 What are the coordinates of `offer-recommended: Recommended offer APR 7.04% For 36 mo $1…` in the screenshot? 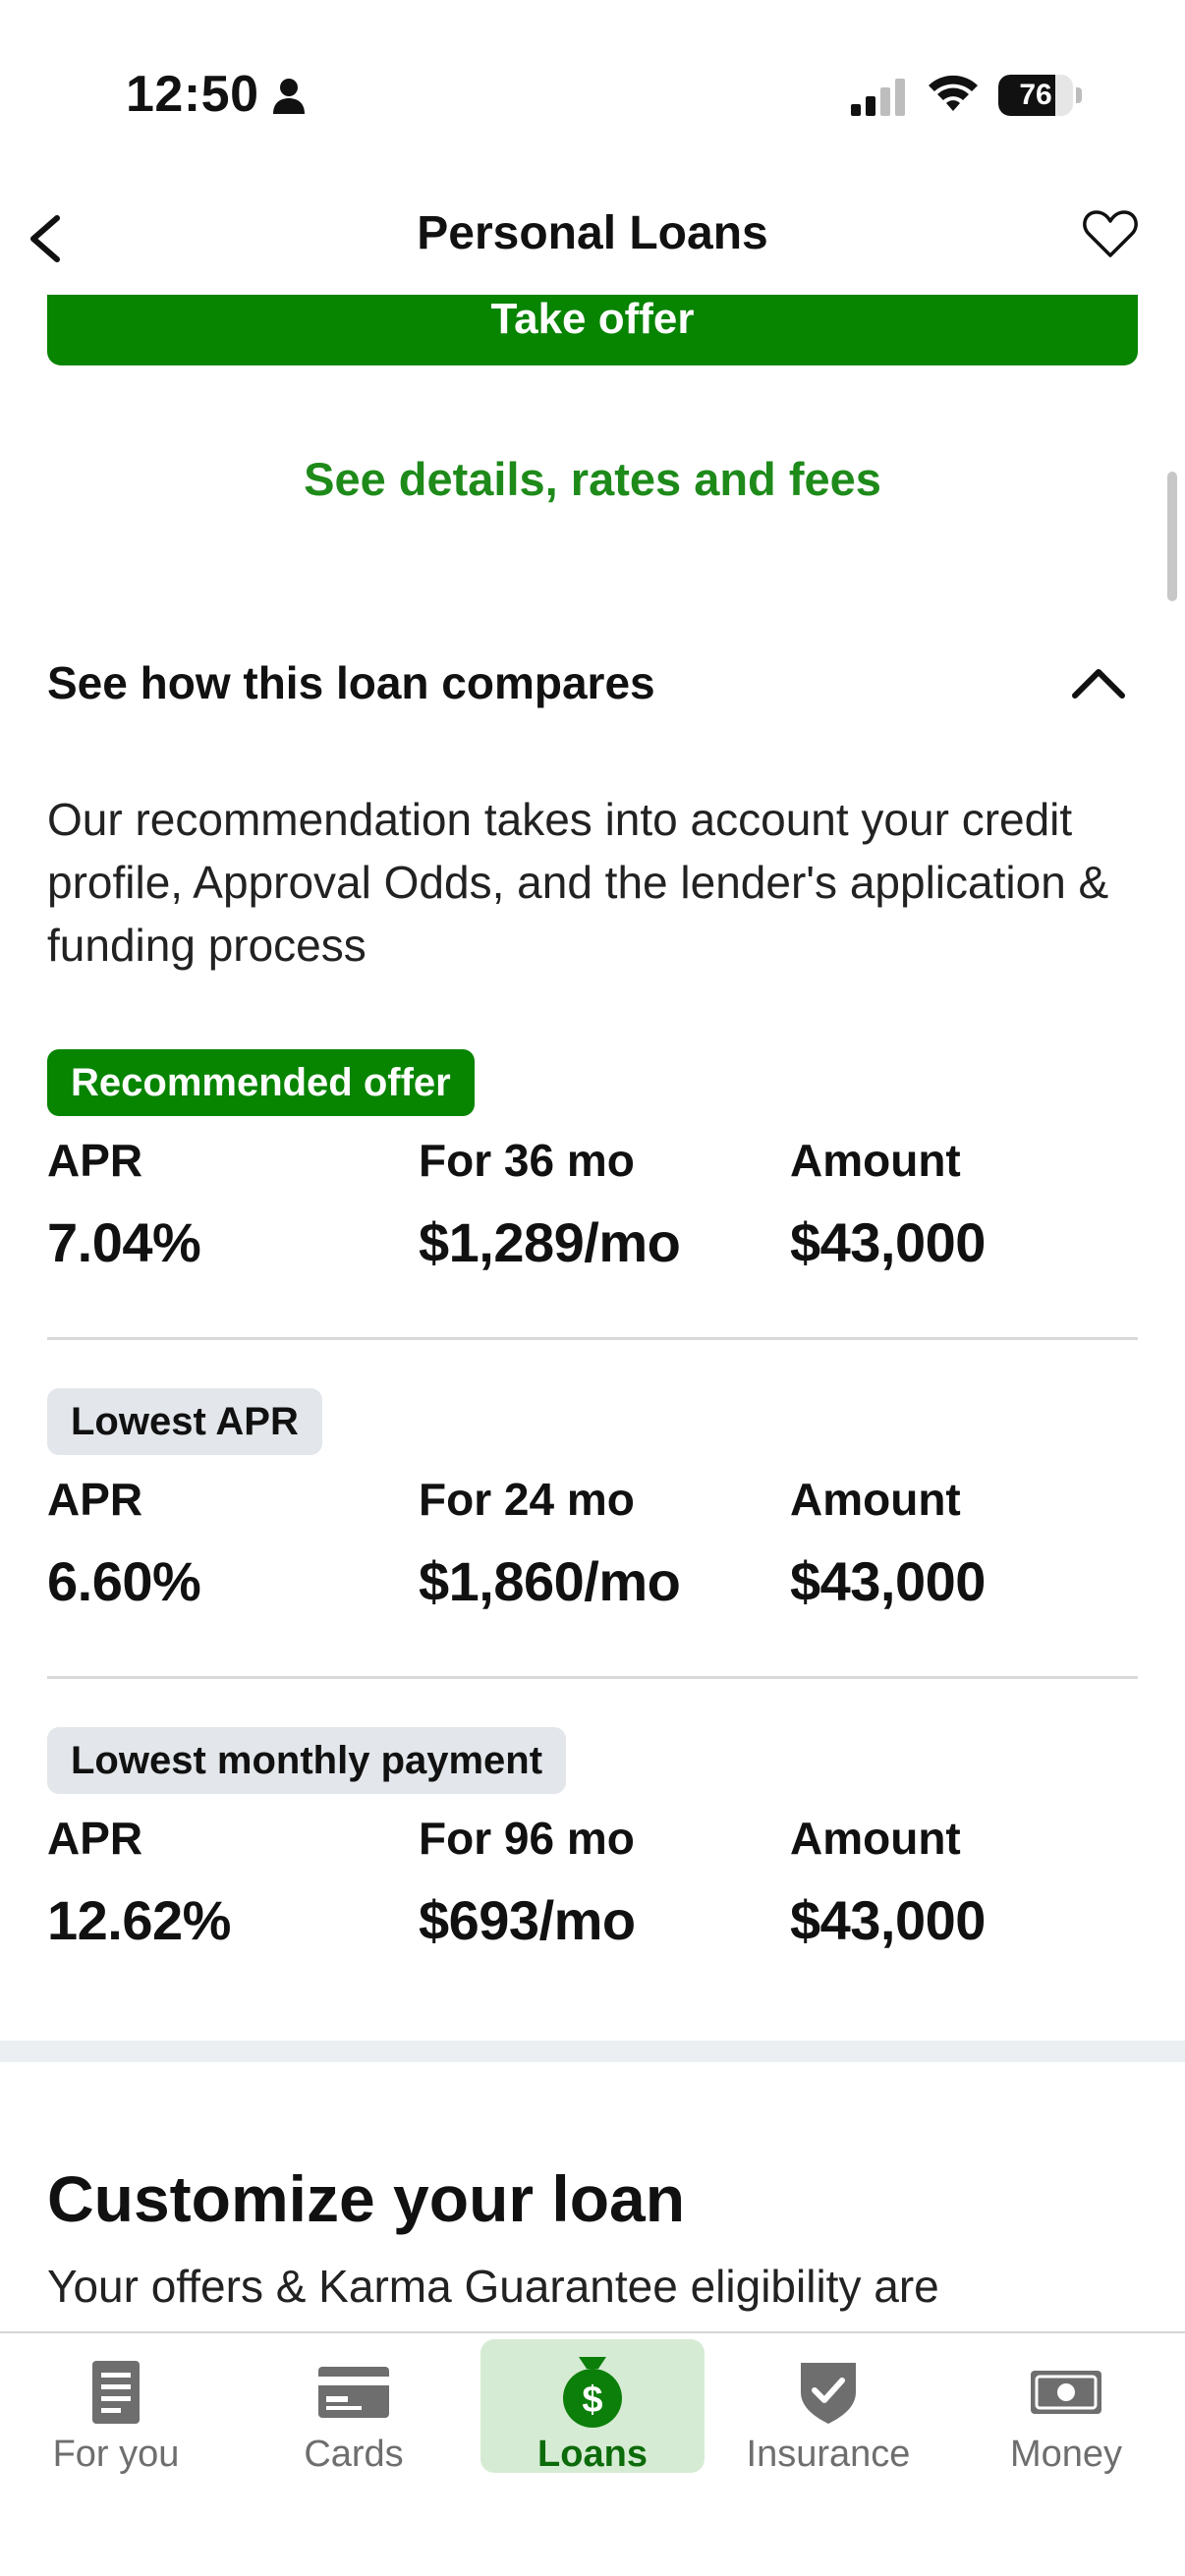 It's located at (592, 1184).